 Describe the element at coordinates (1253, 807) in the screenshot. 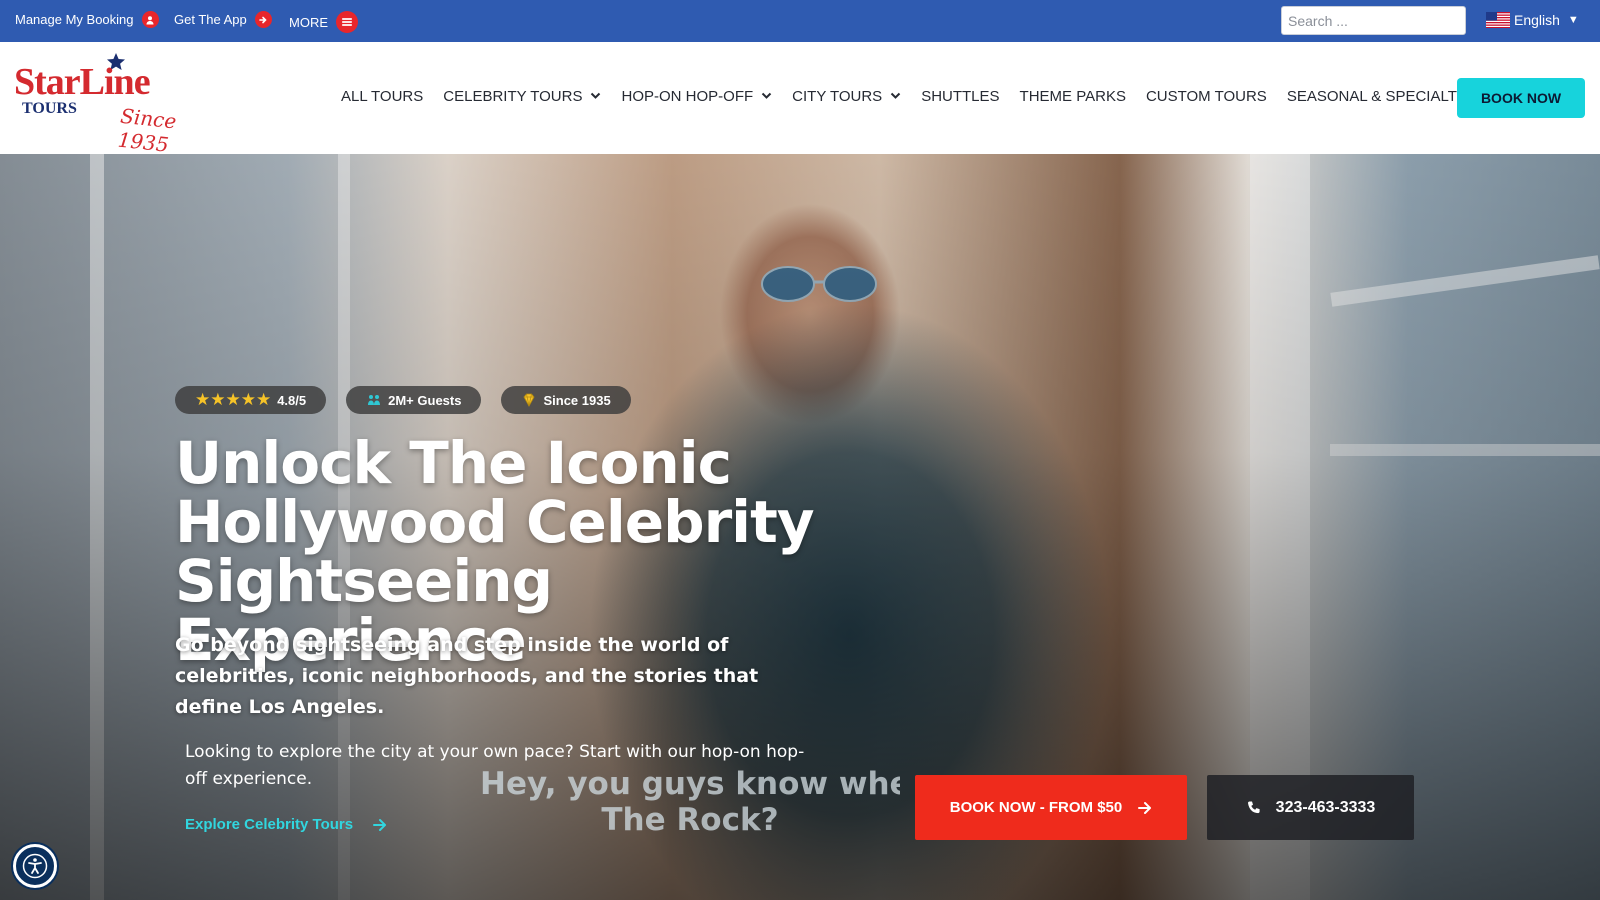

I see `phone-icon` at that location.